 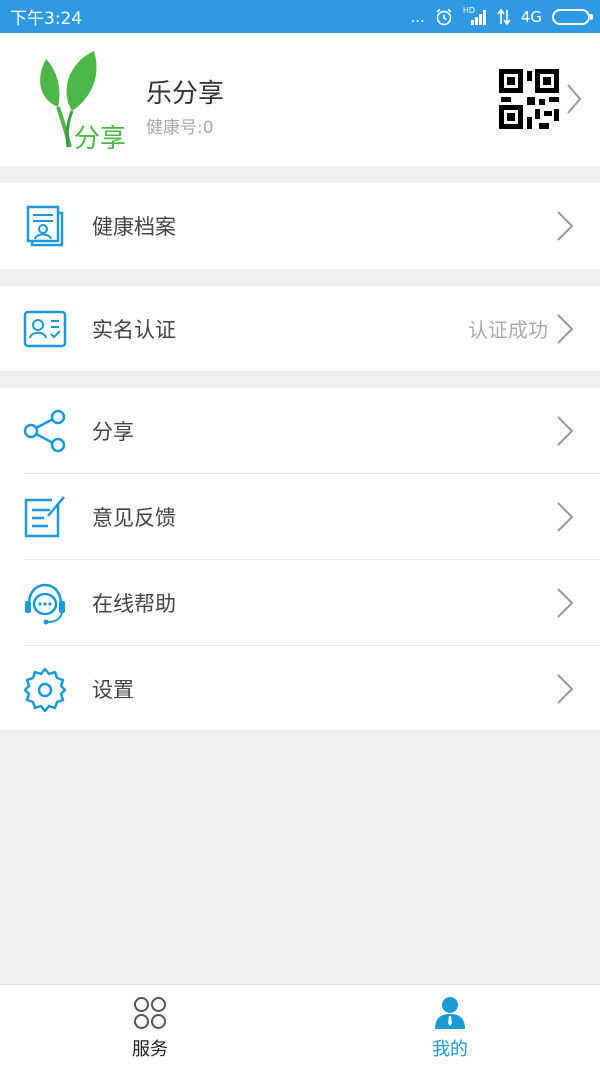 I want to click on health-records-label: 健康档案, so click(x=134, y=227).